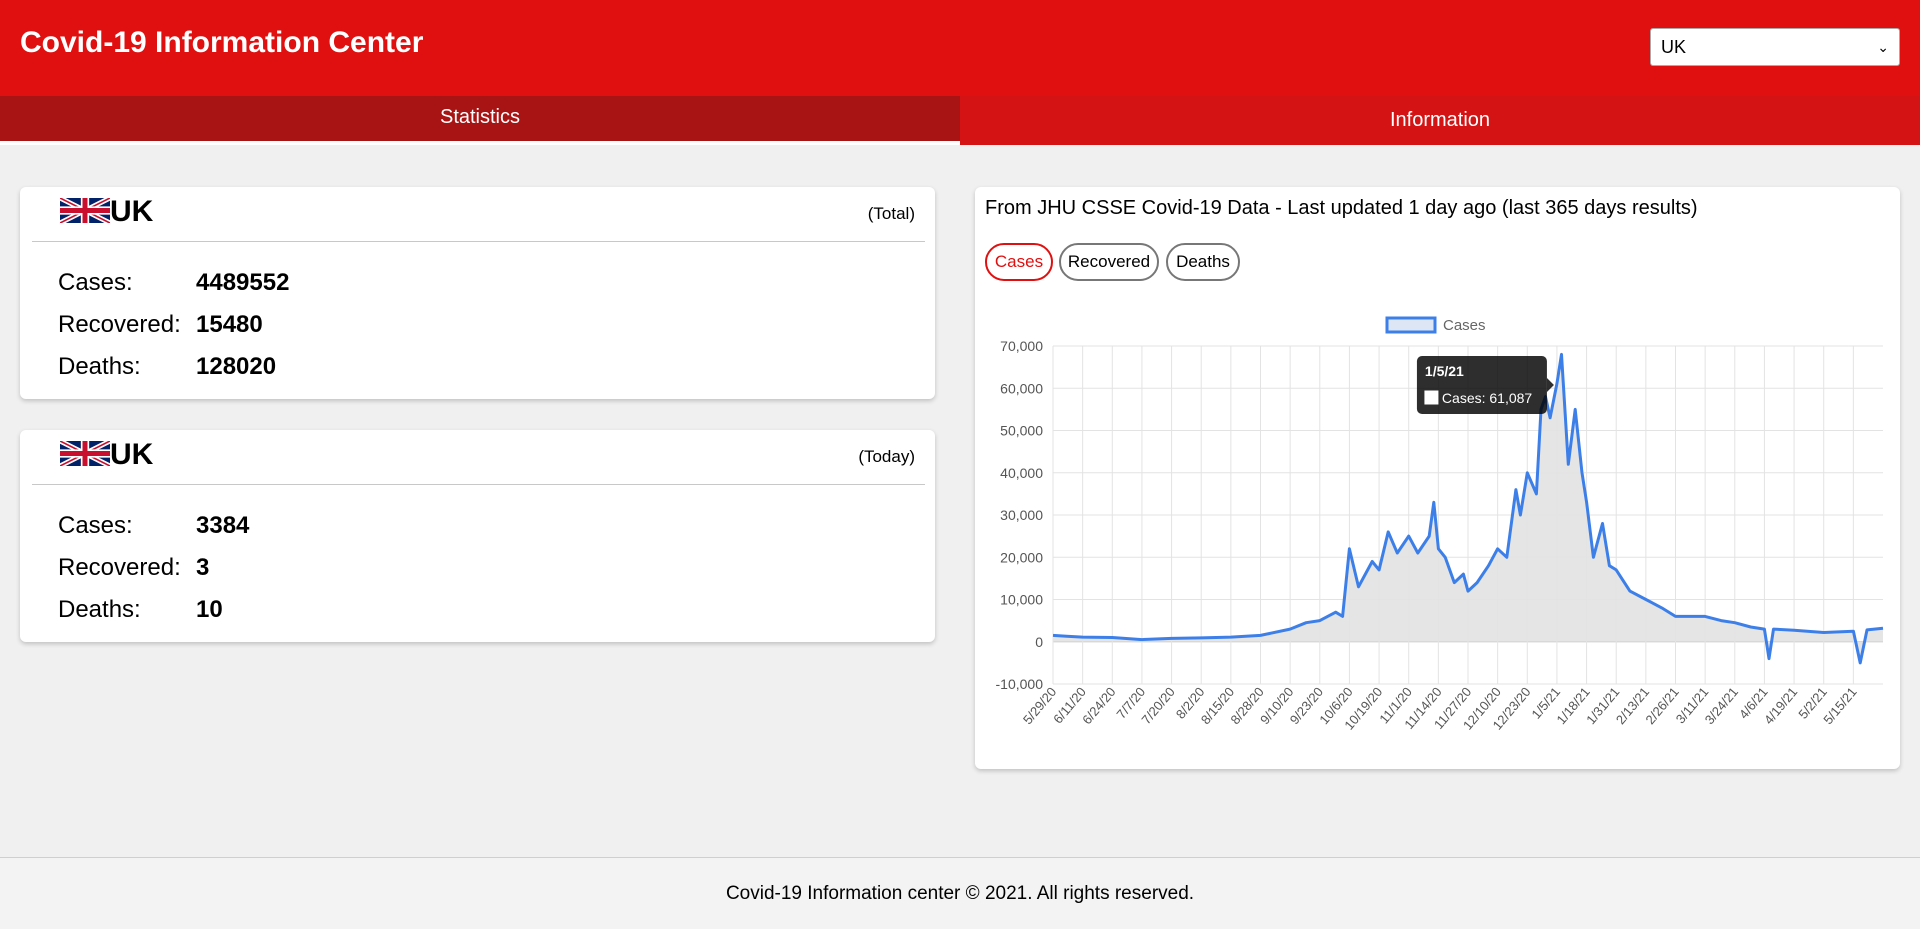  What do you see at coordinates (209, 609) in the screenshot?
I see `stat-value: 10` at bounding box center [209, 609].